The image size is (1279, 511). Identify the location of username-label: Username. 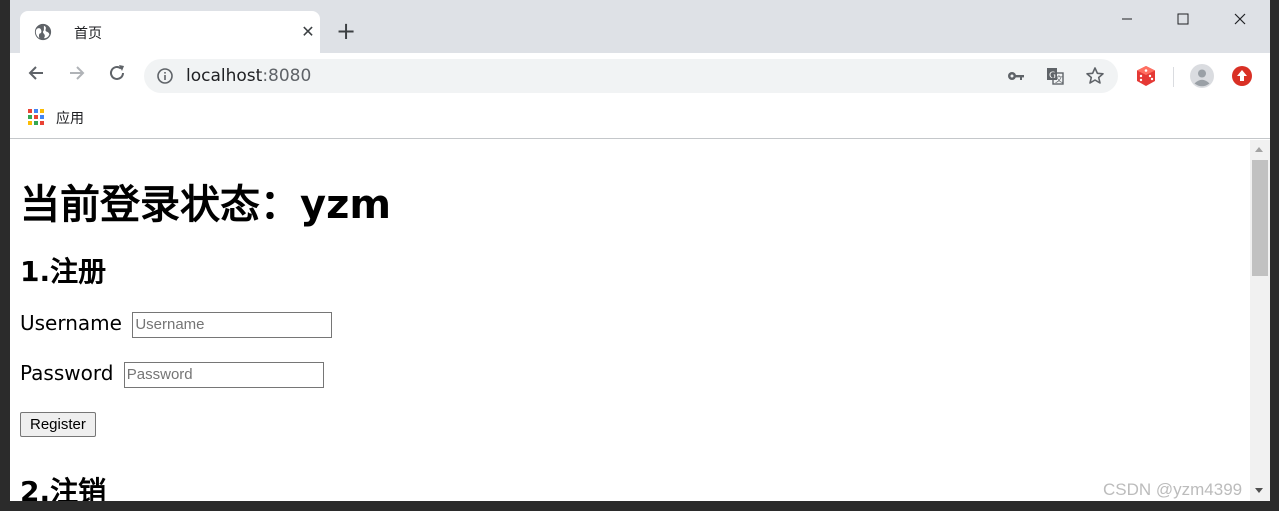
(71, 323).